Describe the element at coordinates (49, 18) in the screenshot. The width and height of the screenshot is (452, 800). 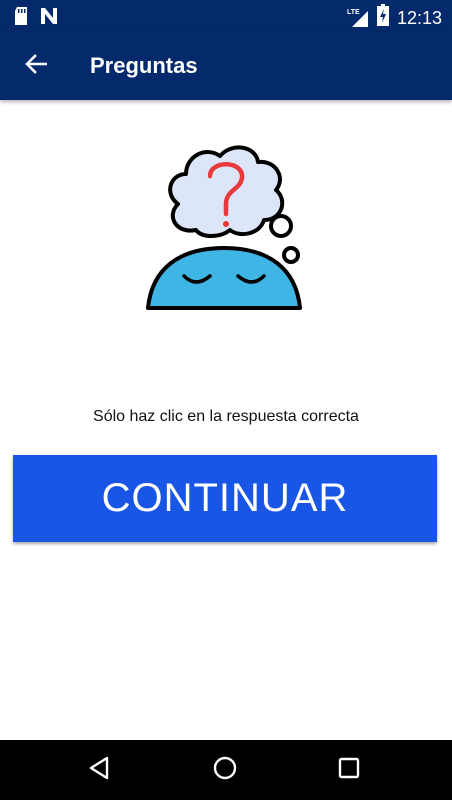
I see `n-notification-icon` at that location.